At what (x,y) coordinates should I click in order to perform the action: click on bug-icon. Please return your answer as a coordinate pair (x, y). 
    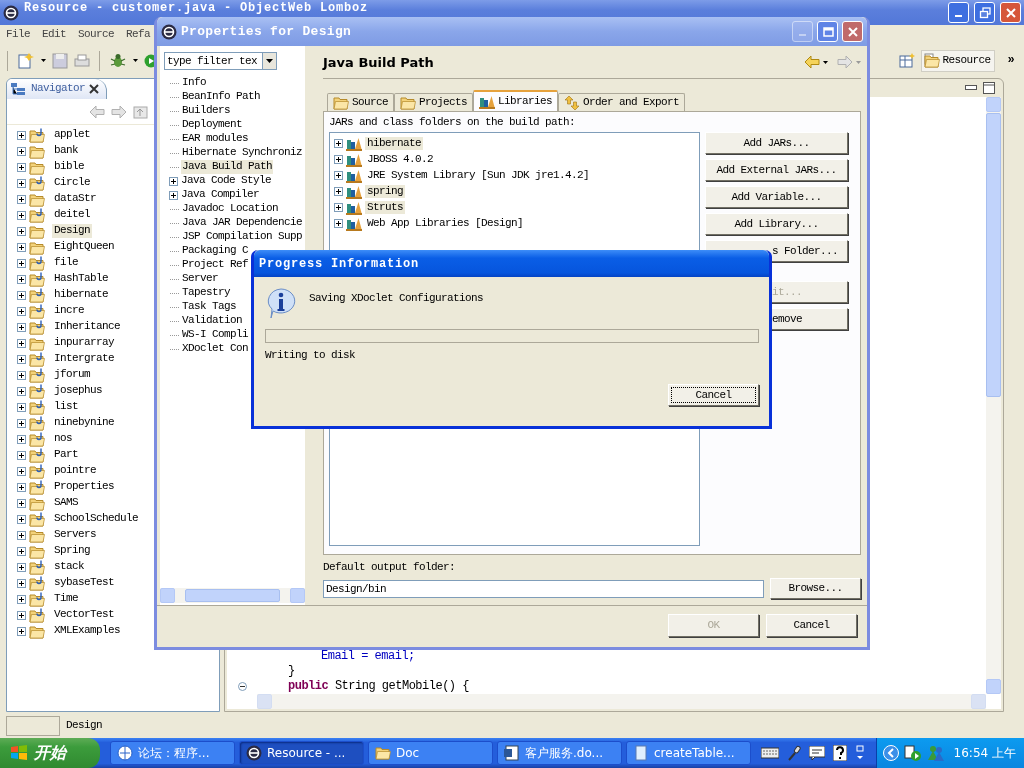
    Looking at the image, I should click on (118, 60).